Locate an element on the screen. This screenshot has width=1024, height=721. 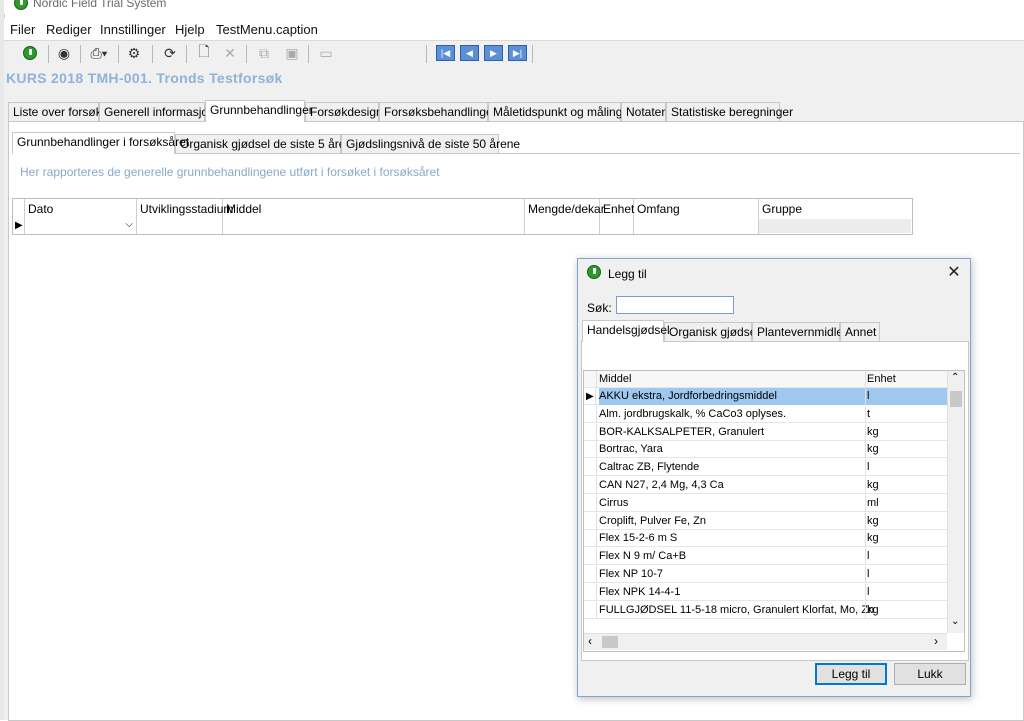
tab-maletidspunkt: Måletidspunkt og målinger is located at coordinates (560, 111).